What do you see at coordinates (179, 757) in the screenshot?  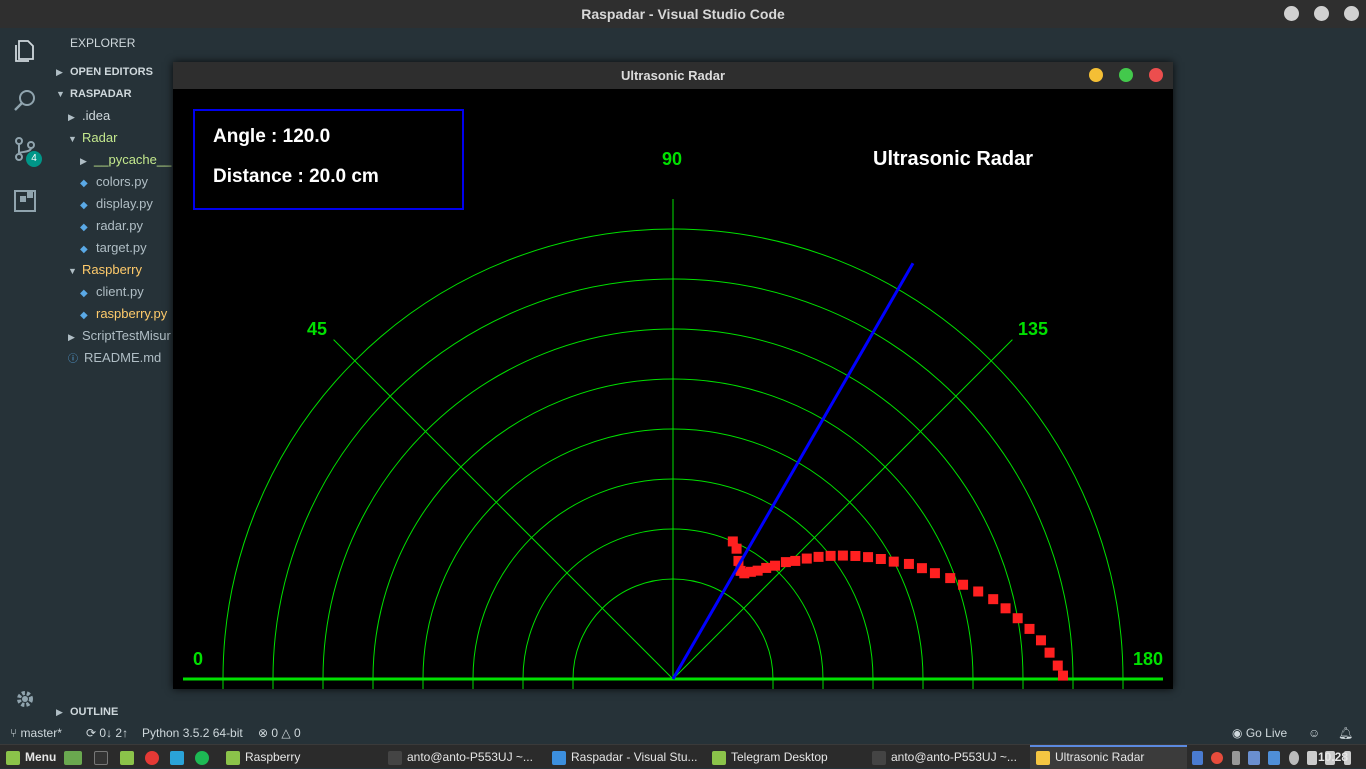 I see `telegram-launcher-icon` at bounding box center [179, 757].